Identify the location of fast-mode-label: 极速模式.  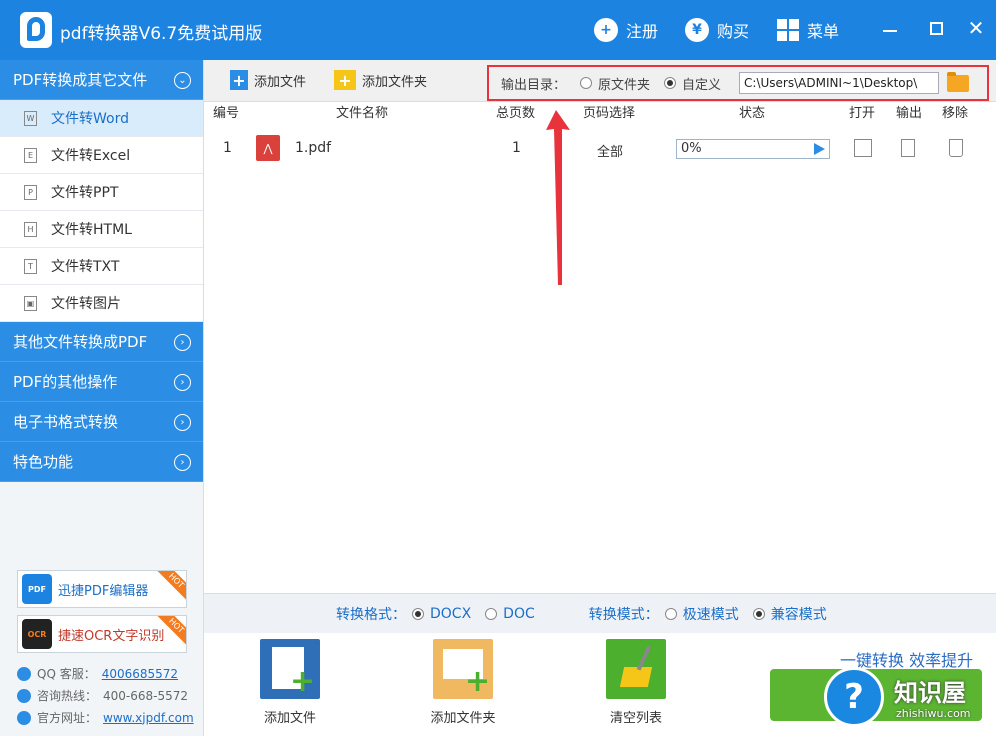
(710, 614).